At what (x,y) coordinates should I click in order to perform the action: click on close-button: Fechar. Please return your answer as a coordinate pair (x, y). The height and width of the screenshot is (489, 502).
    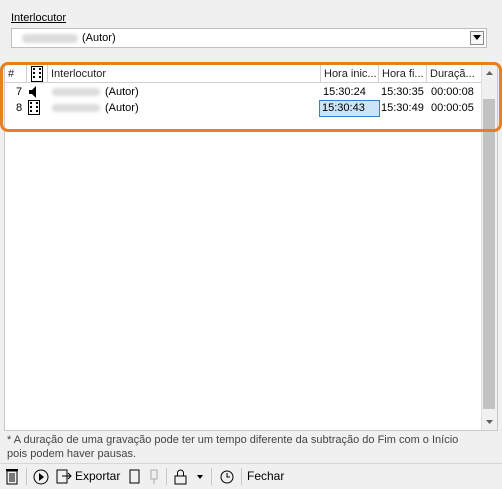
    Looking at the image, I should click on (265, 476).